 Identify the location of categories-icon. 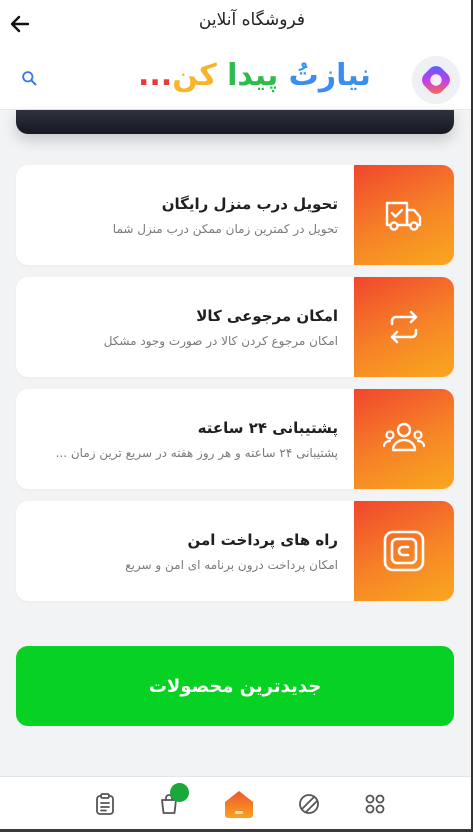
(309, 804).